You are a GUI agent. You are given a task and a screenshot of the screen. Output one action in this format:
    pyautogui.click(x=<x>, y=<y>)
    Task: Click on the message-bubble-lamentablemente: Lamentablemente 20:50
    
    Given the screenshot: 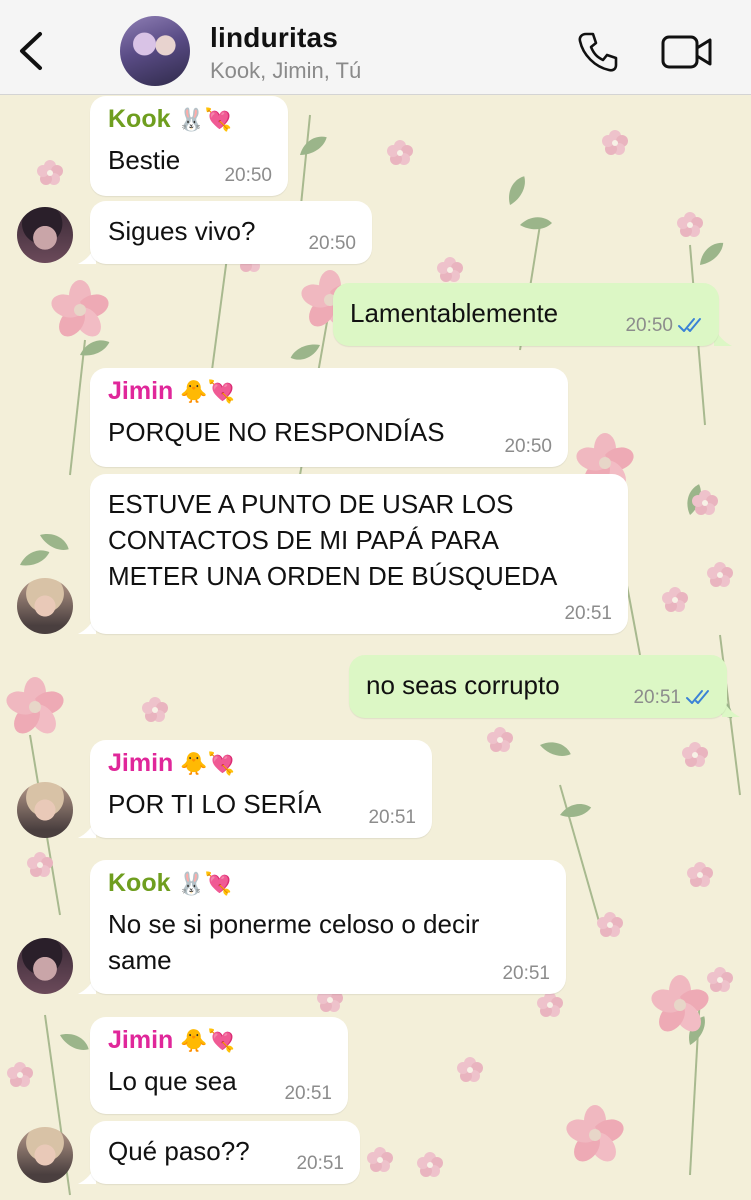 What is the action you would take?
    pyautogui.click(x=526, y=314)
    